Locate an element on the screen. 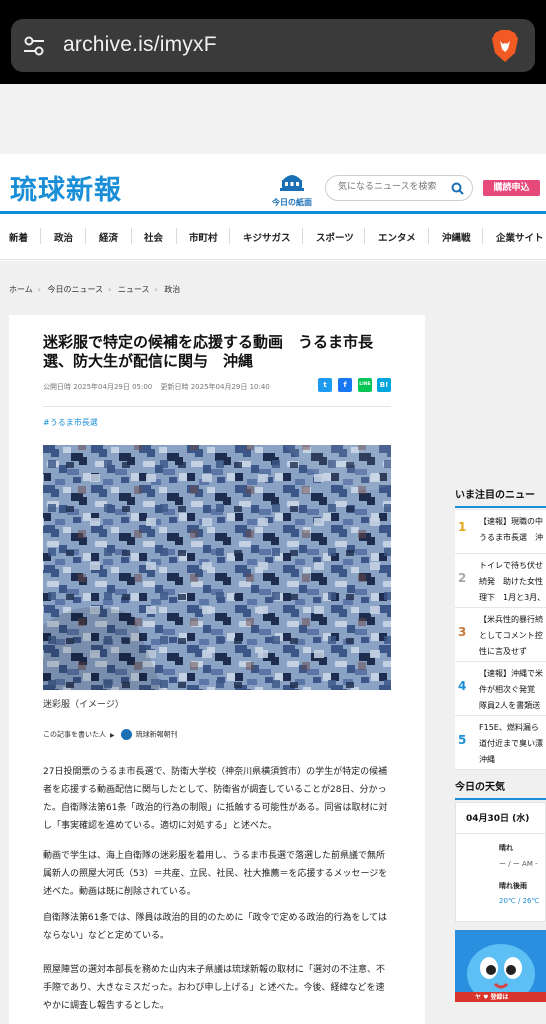  nav-item-entertainment: エンタメ is located at coordinates (397, 237).